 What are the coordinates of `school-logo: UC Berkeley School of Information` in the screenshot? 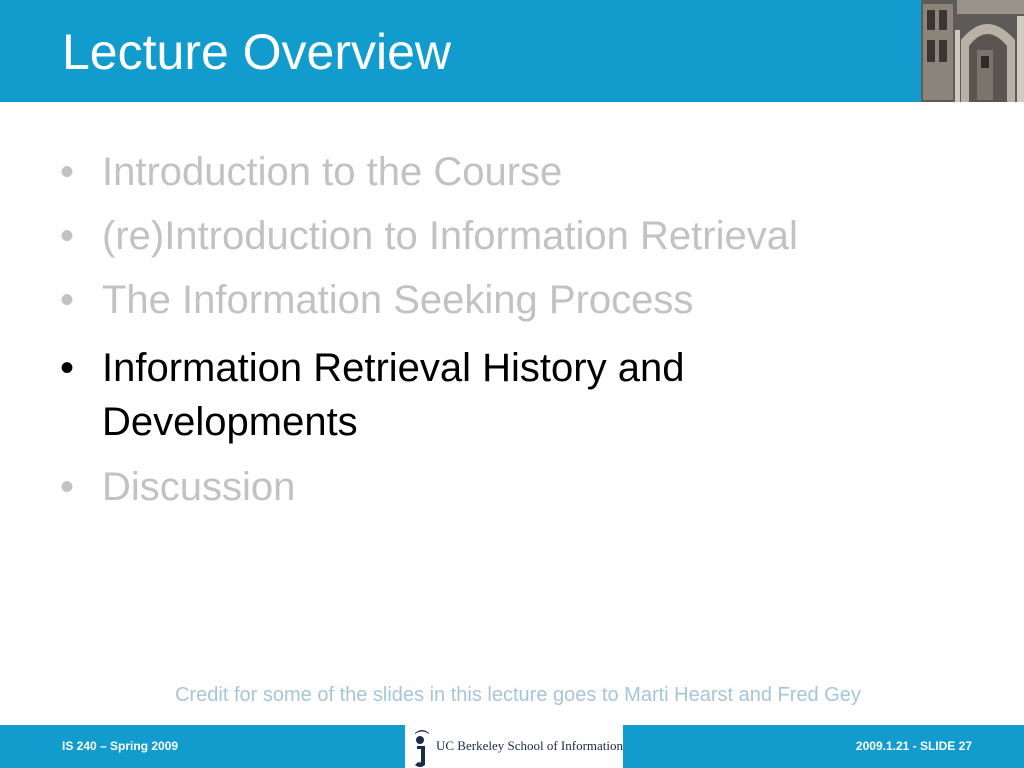 It's located at (514, 746).